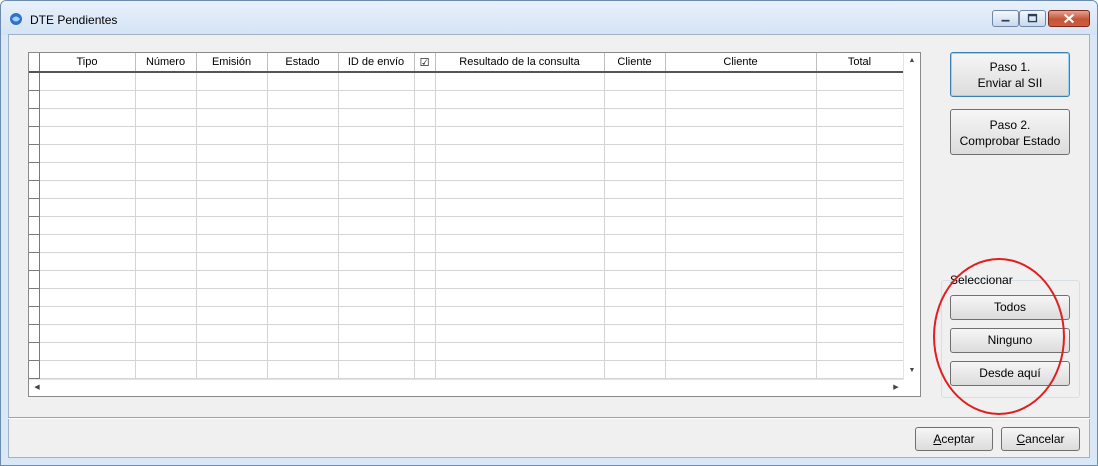 This screenshot has height=466, width=1098. Describe the element at coordinates (376, 63) in the screenshot. I see `column-header-id-envio: ID de envío` at that location.